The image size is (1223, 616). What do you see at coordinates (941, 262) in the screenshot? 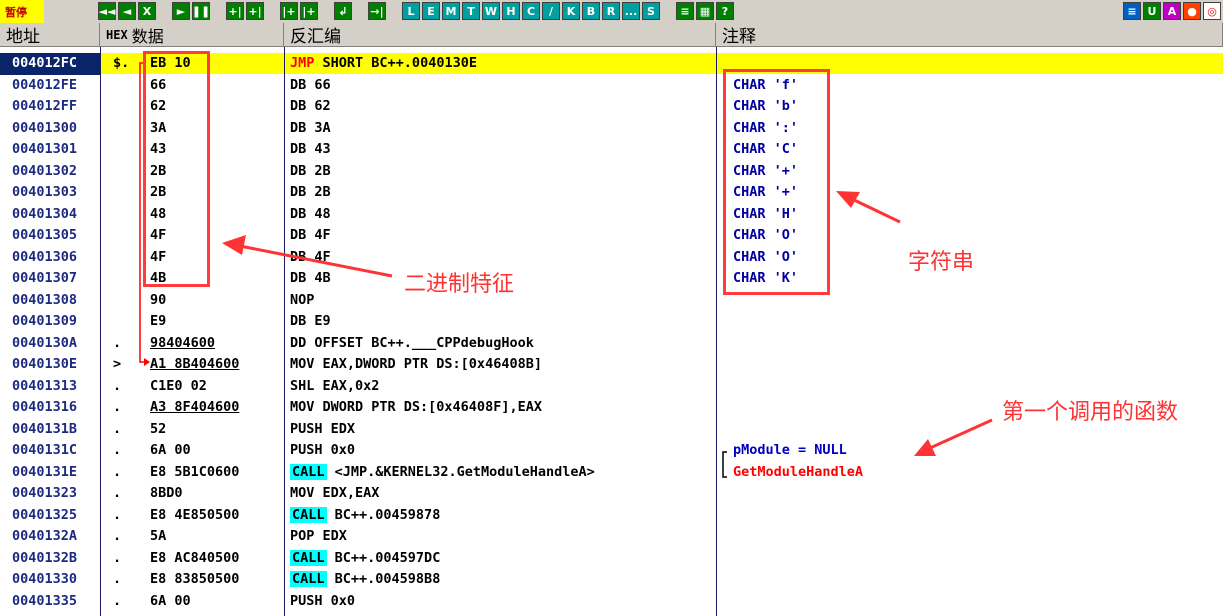
I see `strings-label: 字符串` at bounding box center [941, 262].